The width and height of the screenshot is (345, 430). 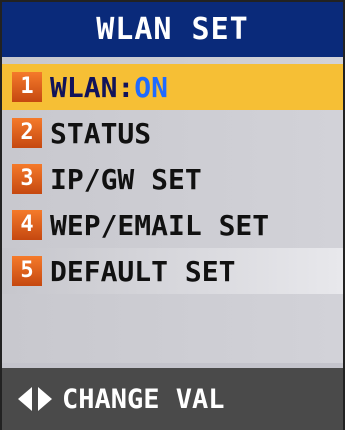 I want to click on footer-hint-bar: CHANGE VAL, so click(x=172, y=399).